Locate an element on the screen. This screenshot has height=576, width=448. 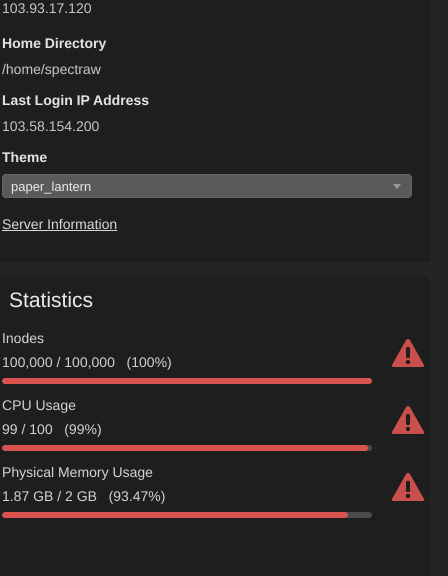
stat-label: Inodes is located at coordinates (24, 338).